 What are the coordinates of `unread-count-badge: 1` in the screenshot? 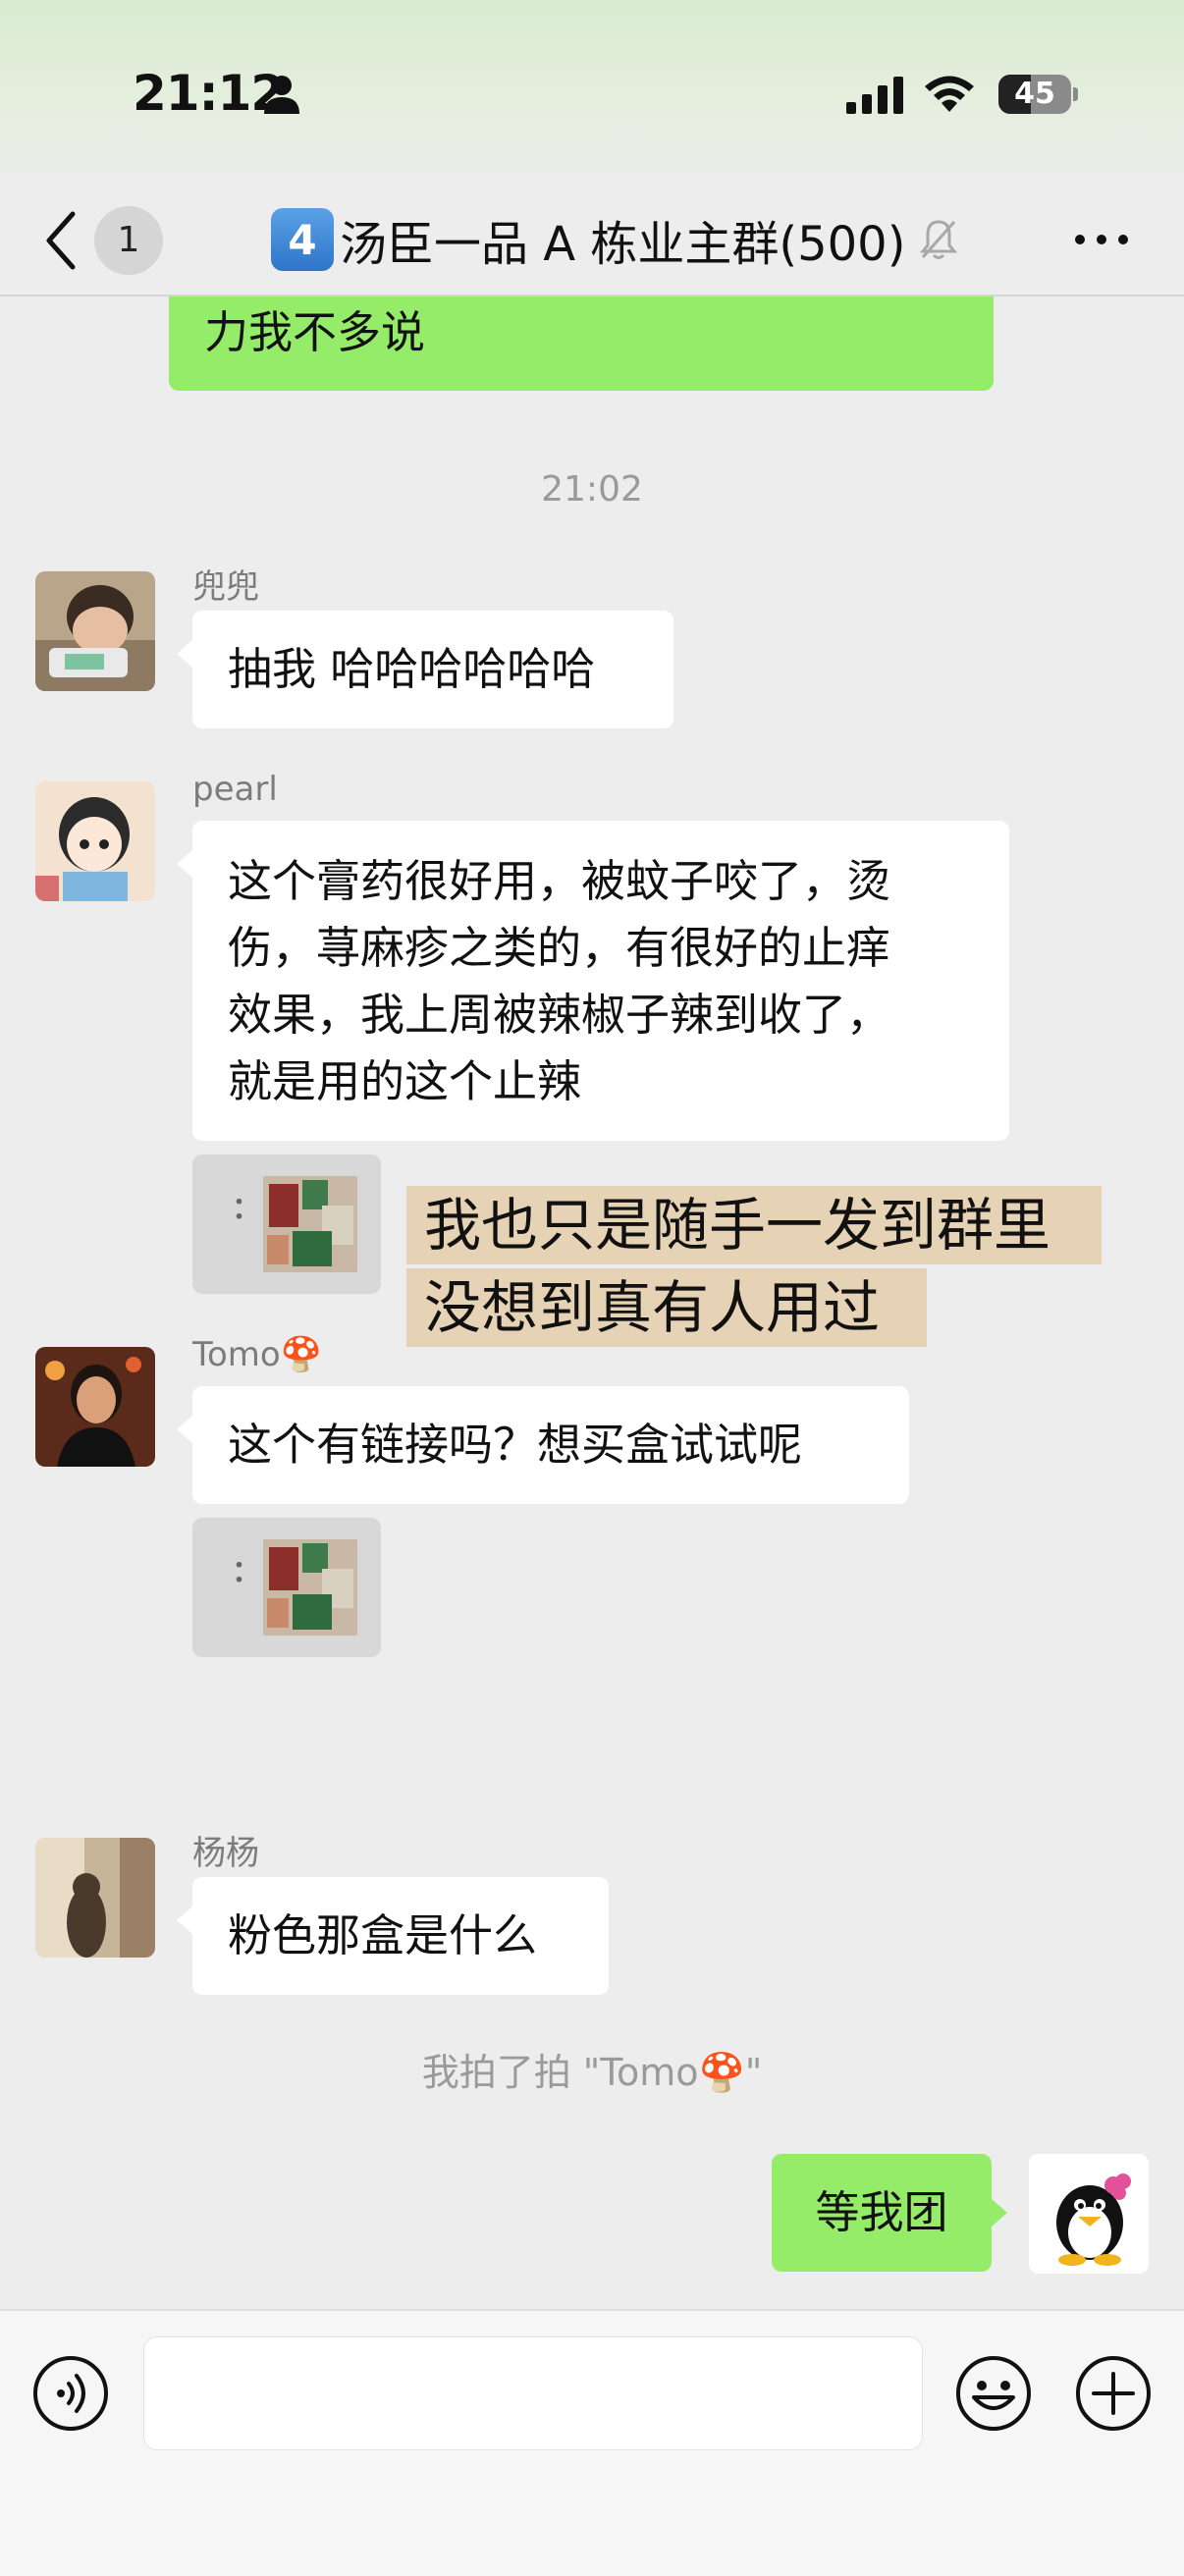 It's located at (128, 240).